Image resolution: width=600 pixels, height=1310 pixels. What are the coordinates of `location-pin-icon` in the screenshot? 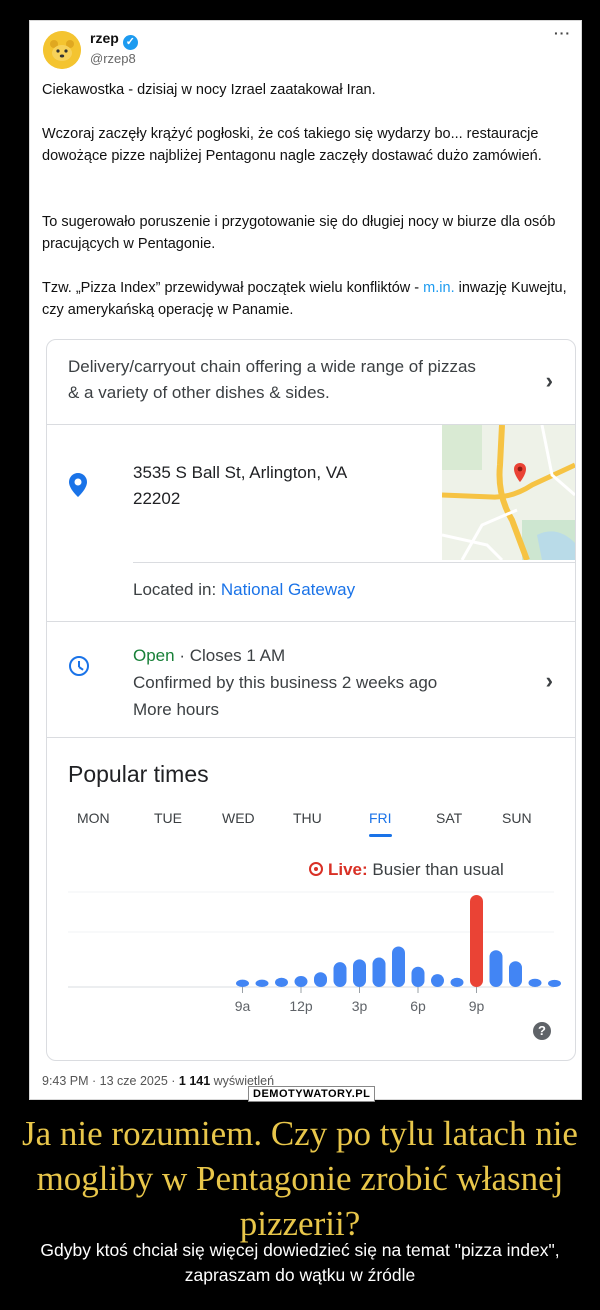 It's located at (78, 485).